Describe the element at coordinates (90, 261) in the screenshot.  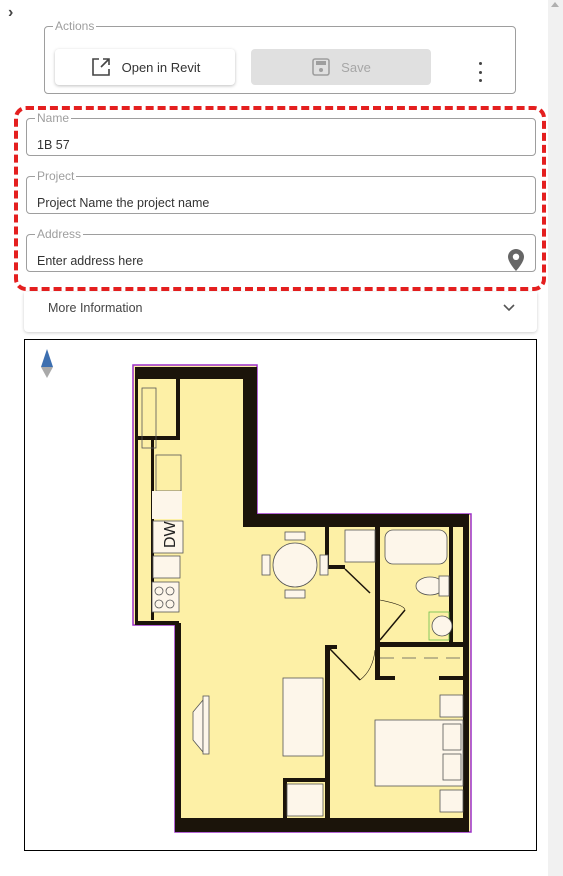
I see `address-input: Enter address here` at that location.